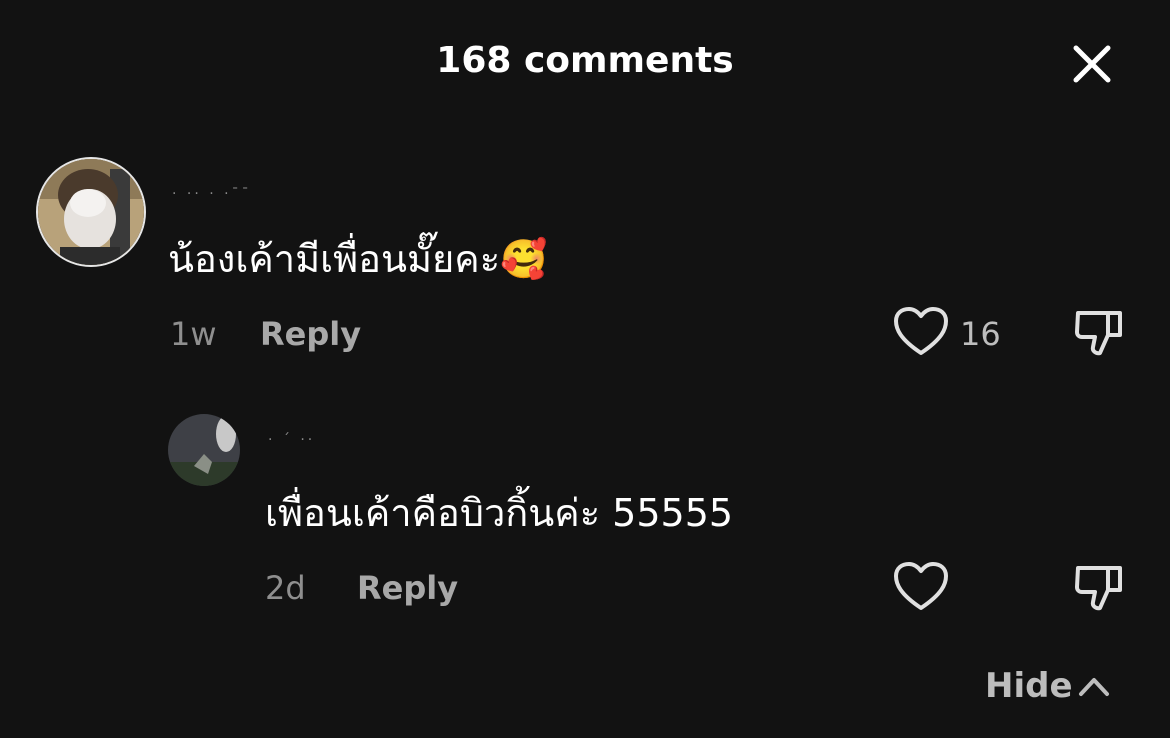 Image resolution: width=1170 pixels, height=738 pixels. What do you see at coordinates (1029, 686) in the screenshot?
I see `hide-label: Hide` at bounding box center [1029, 686].